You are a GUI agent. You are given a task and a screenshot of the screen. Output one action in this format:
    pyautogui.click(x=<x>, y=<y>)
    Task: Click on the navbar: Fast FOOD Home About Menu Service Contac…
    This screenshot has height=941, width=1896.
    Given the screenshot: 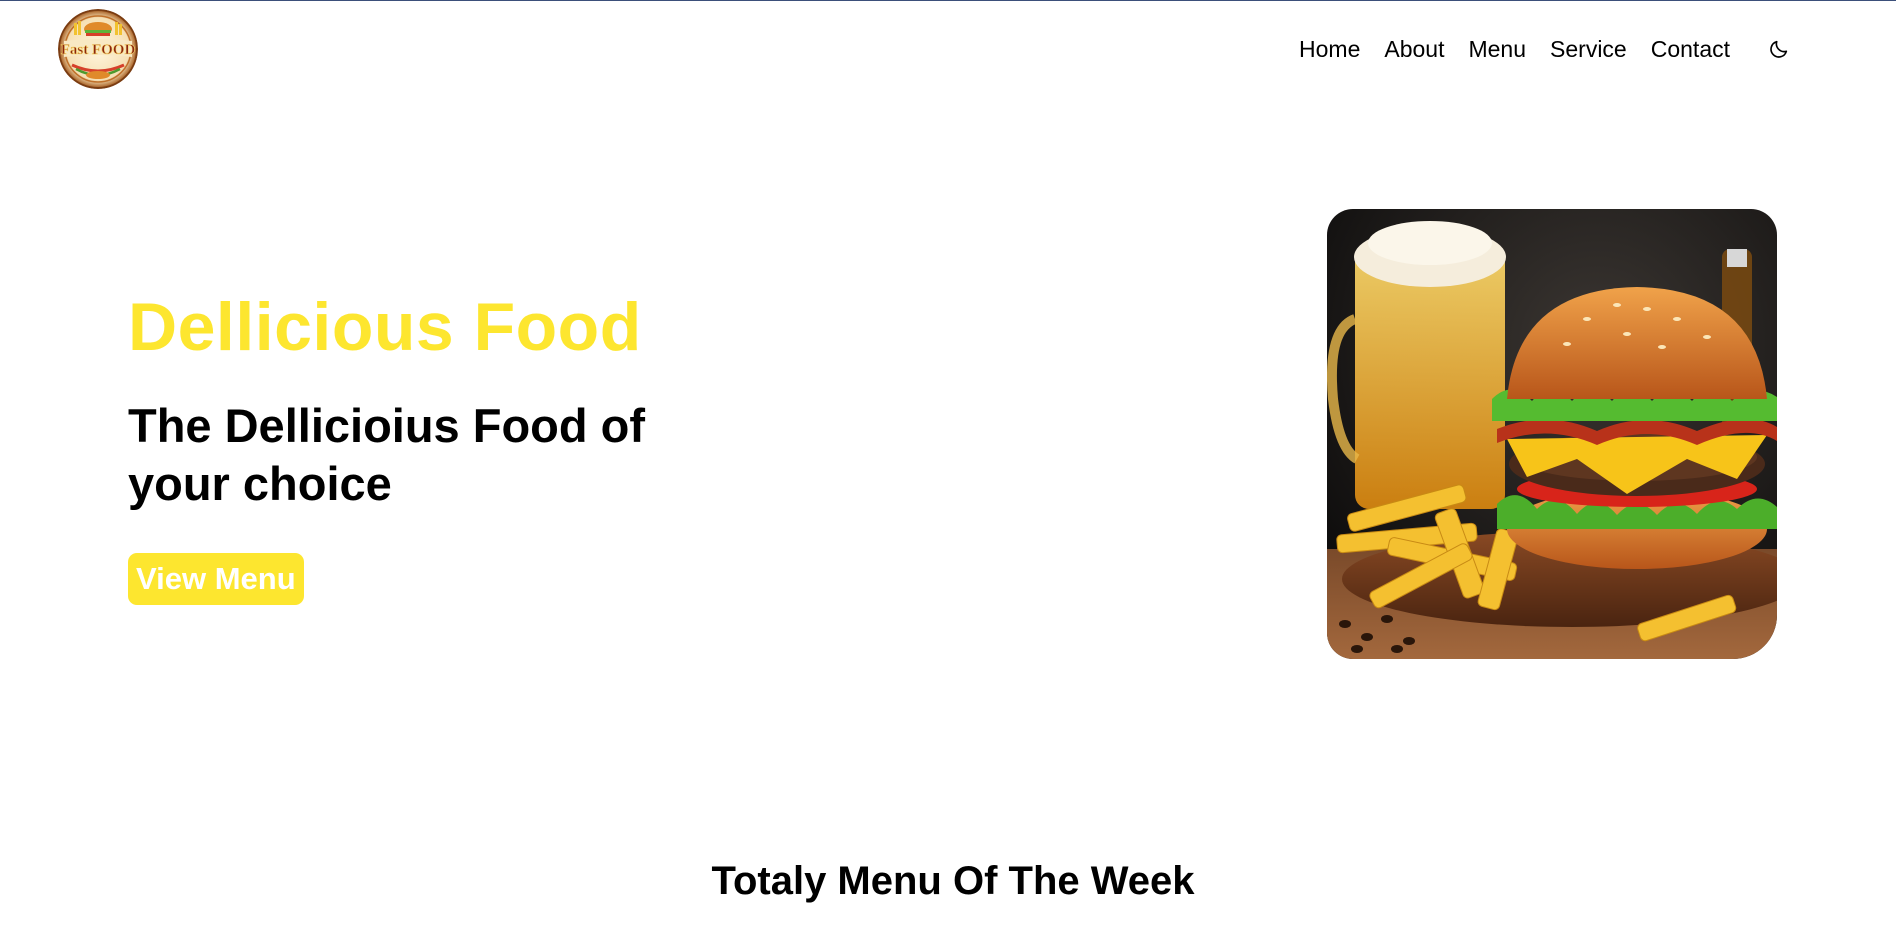 What is the action you would take?
    pyautogui.click(x=948, y=51)
    